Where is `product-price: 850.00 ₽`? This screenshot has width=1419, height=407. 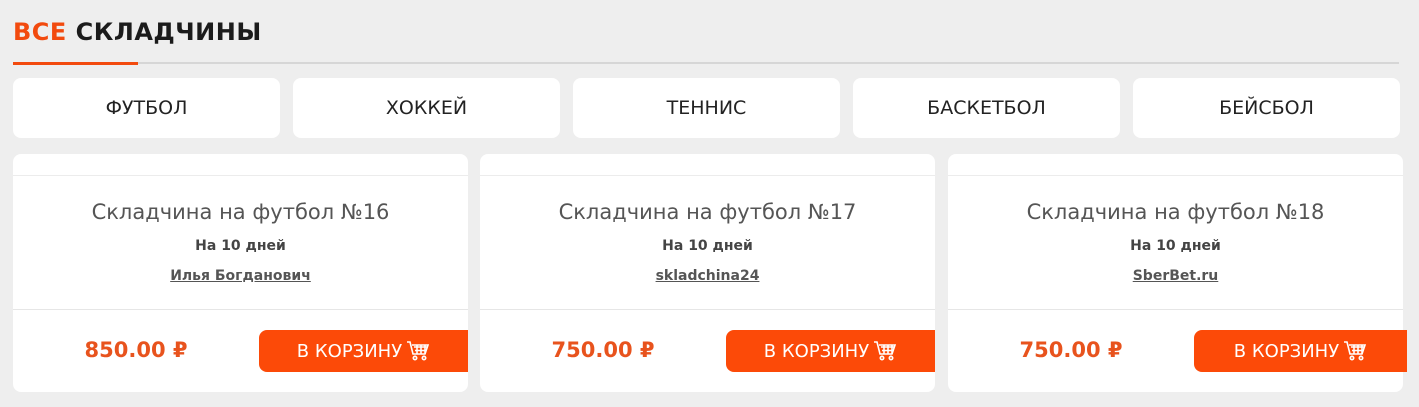 product-price: 850.00 ₽ is located at coordinates (136, 350).